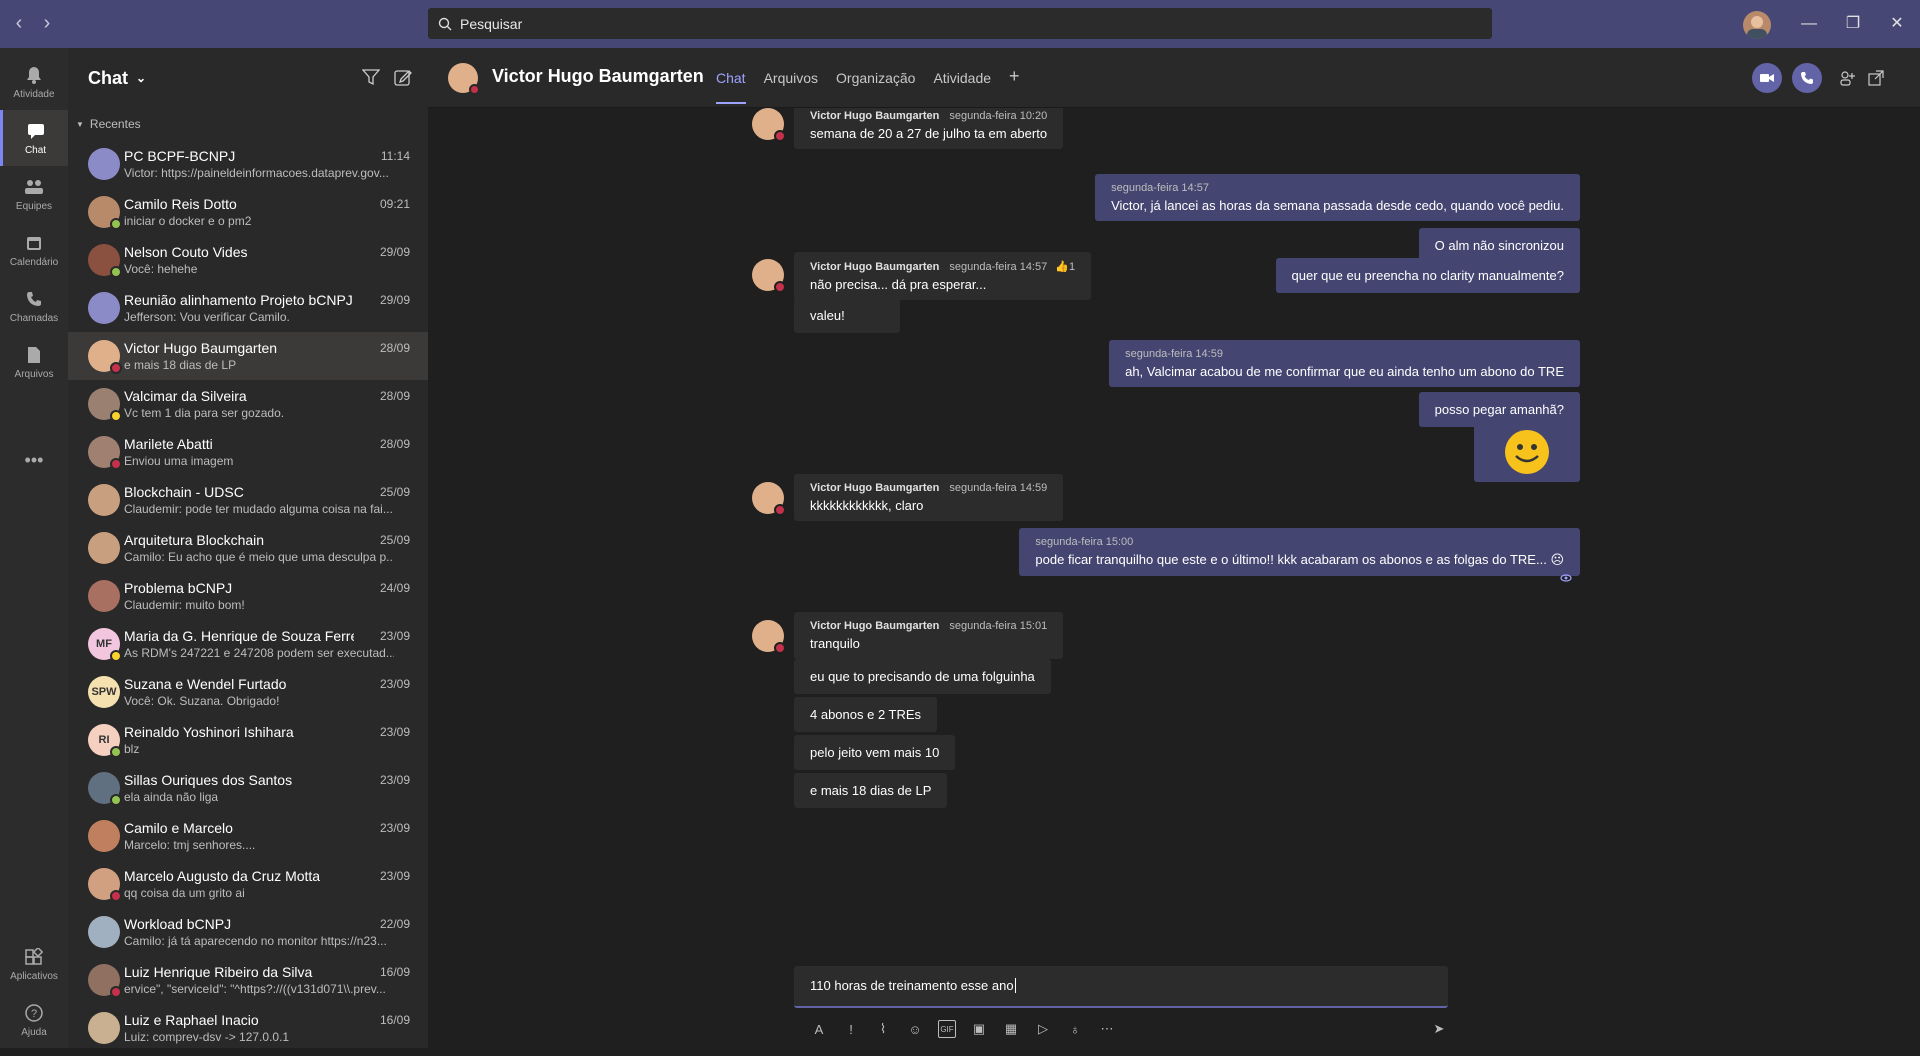  I want to click on message-bubble: valeu!, so click(847, 315).